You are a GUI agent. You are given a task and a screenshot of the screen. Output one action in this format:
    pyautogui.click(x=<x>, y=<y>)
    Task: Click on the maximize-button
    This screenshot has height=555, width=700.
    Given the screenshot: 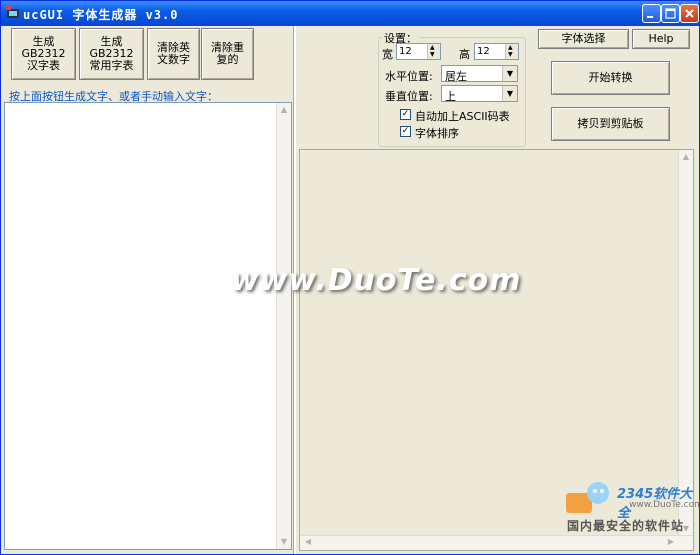 What is the action you would take?
    pyautogui.click(x=670, y=13)
    